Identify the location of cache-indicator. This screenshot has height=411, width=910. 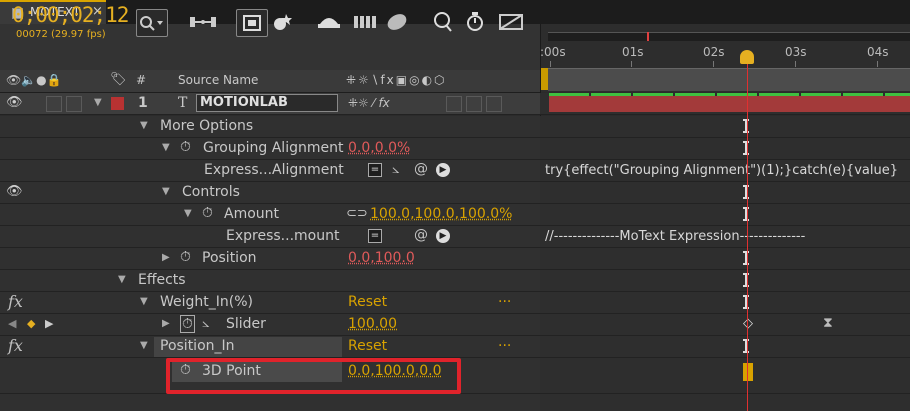
(729, 94).